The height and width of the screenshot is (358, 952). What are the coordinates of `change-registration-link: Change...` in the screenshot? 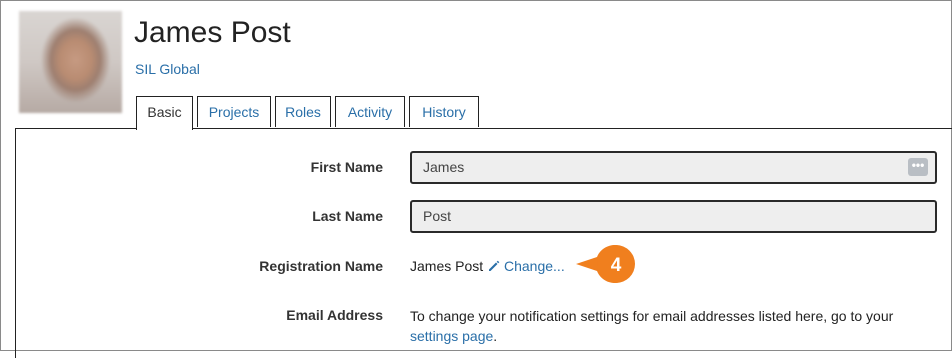 It's located at (526, 266).